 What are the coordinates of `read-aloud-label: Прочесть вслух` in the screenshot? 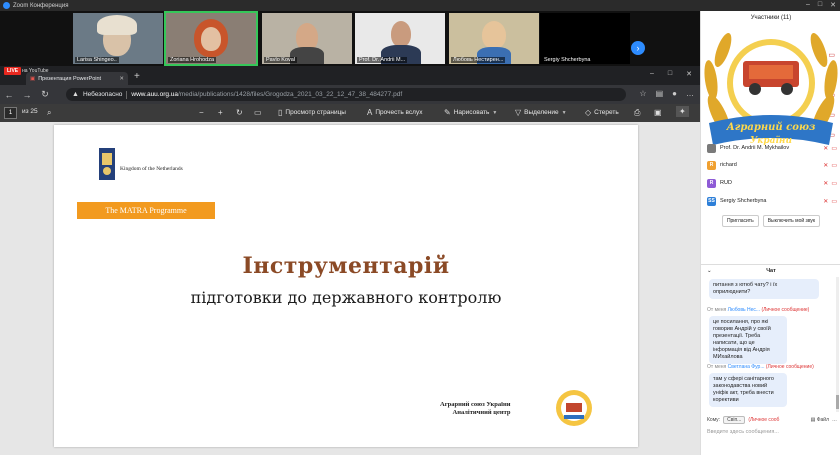 It's located at (399, 112).